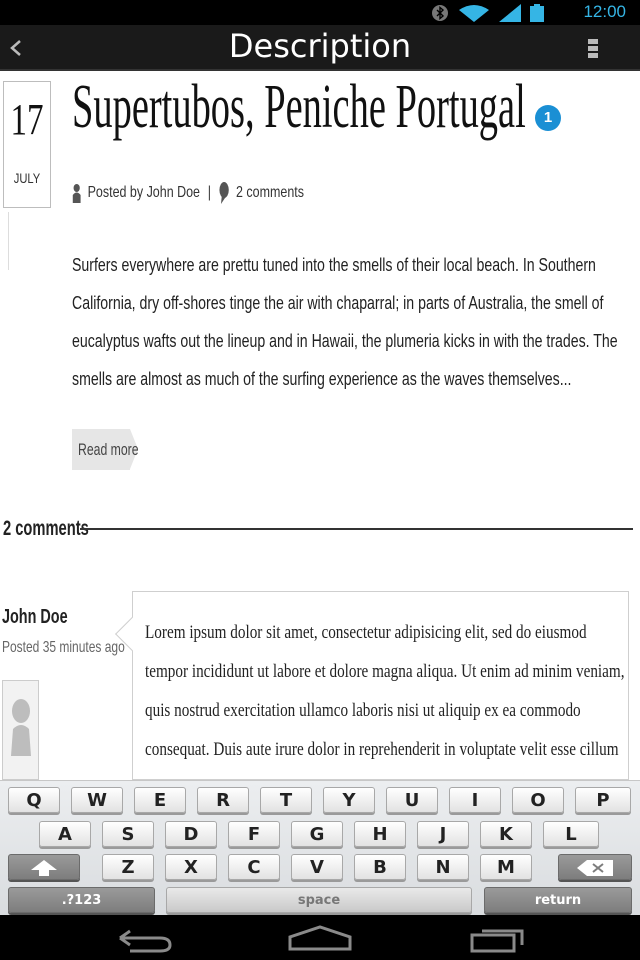 The width and height of the screenshot is (640, 960). I want to click on key-i: I, so click(475, 800).